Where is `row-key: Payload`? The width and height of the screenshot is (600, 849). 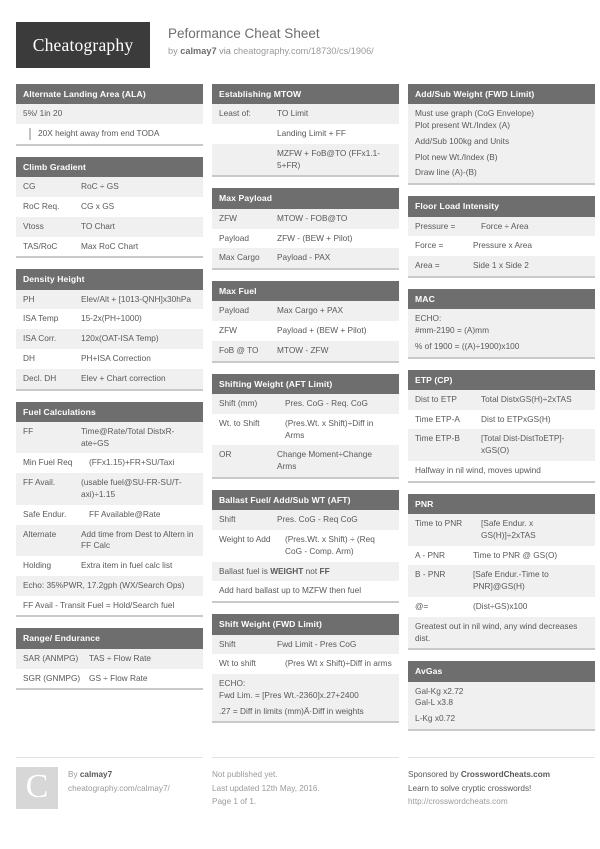 row-key: Payload is located at coordinates (234, 310).